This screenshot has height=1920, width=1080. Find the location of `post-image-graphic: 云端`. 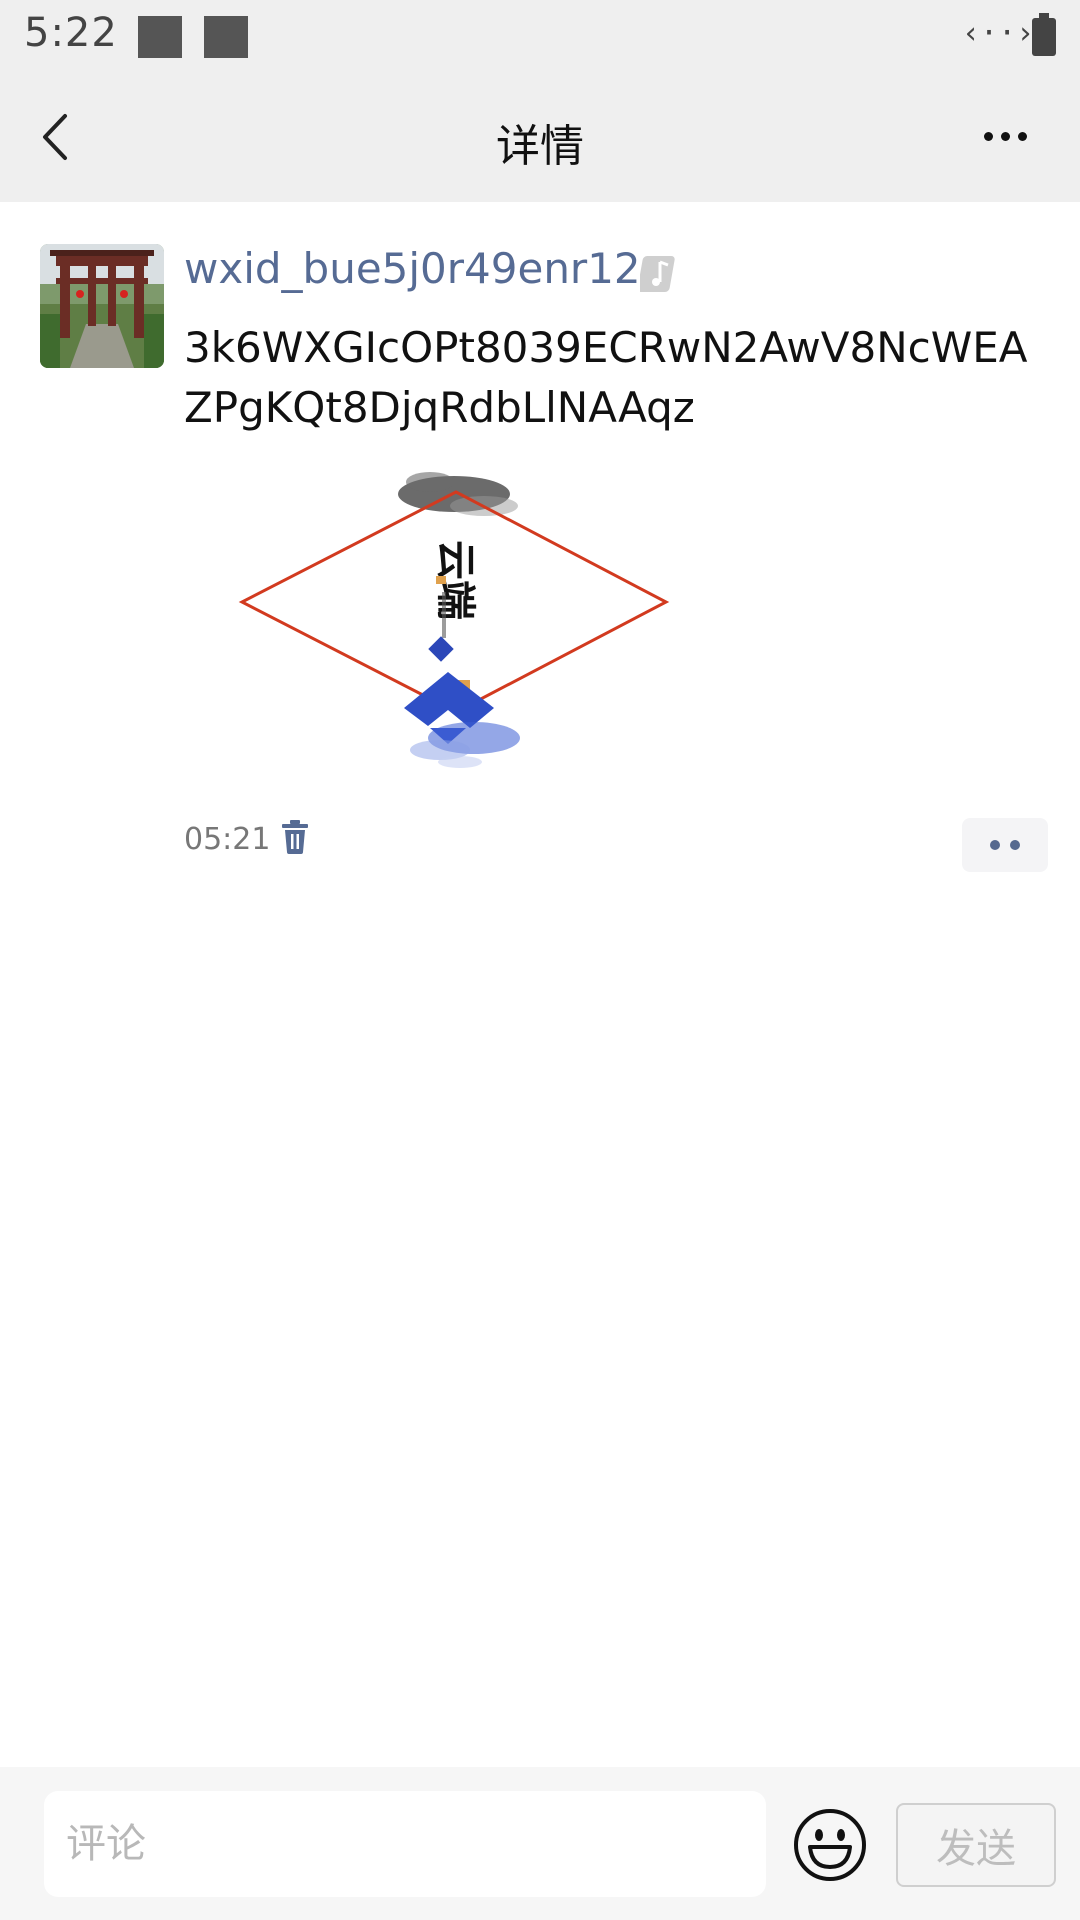

post-image-graphic: 云端 is located at coordinates (454, 620).